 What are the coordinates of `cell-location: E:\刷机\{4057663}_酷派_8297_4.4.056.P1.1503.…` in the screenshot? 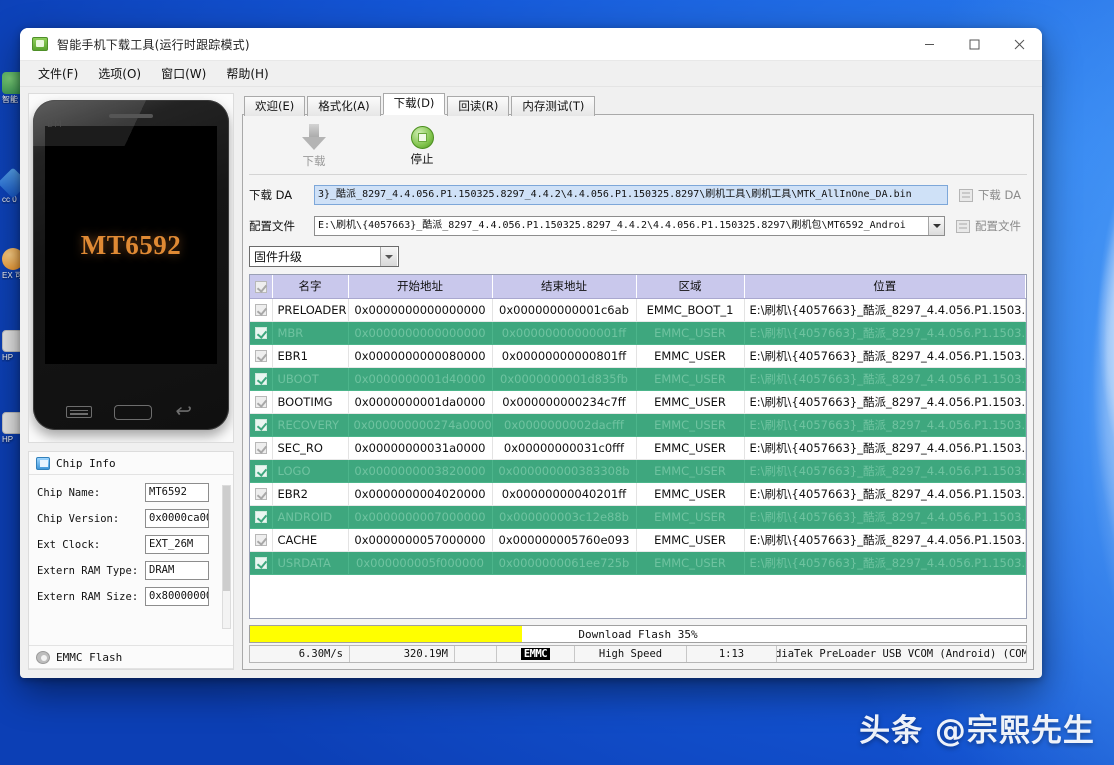 It's located at (885, 471).